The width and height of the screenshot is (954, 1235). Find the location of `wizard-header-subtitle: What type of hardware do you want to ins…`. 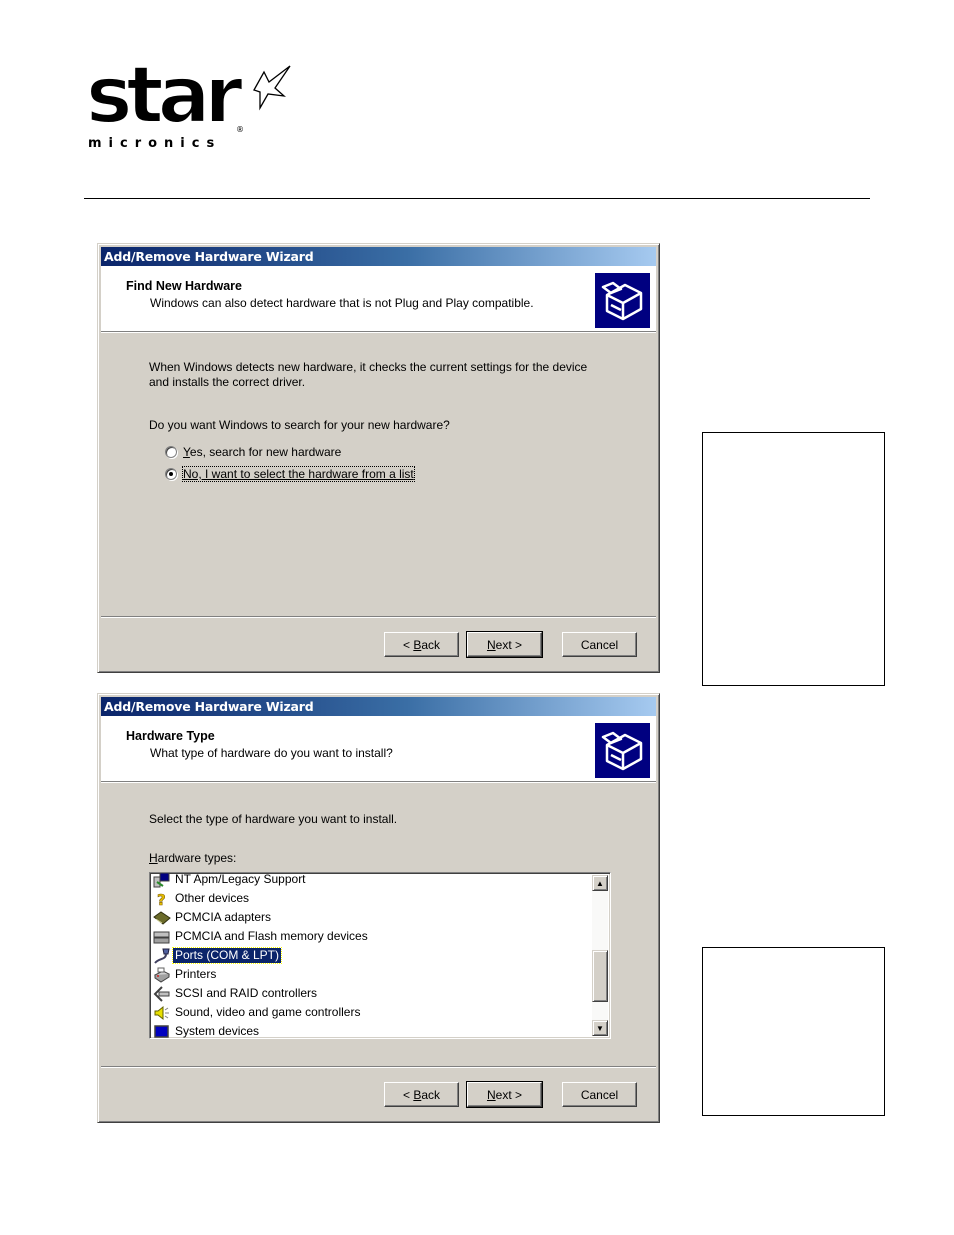

wizard-header-subtitle: What type of hardware do you want to ins… is located at coordinates (271, 753).